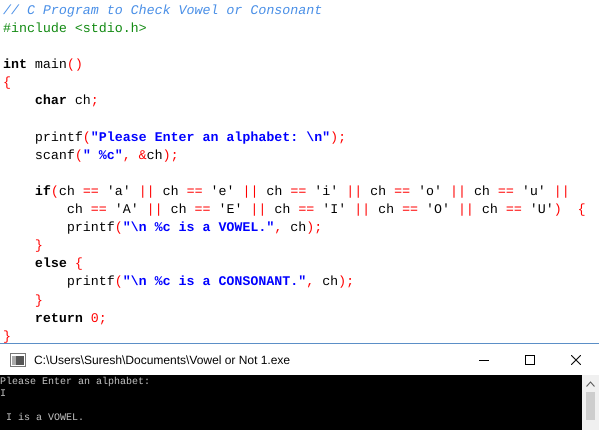 The image size is (599, 430). Describe the element at coordinates (590, 384) in the screenshot. I see `scroll-up-icon` at that location.